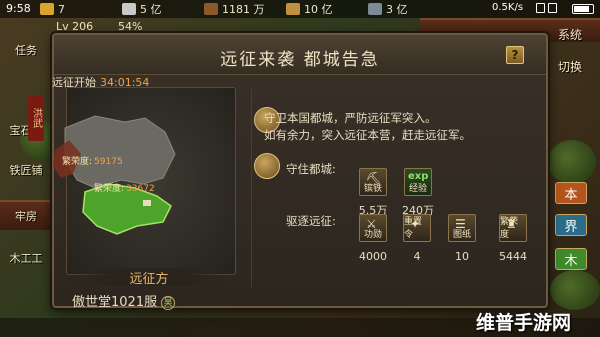 The height and width of the screenshot is (337, 600). Describe the element at coordinates (108, 162) in the screenshot. I see `prosperity-value: 59175` at that location.